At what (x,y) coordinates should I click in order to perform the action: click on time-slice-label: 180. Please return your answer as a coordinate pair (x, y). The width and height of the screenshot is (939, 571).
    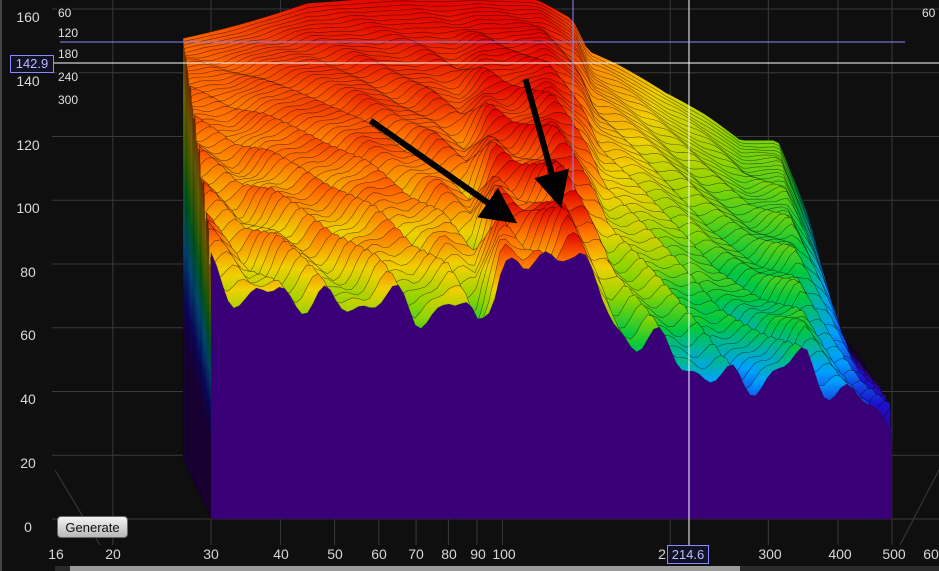
    Looking at the image, I should click on (68, 54).